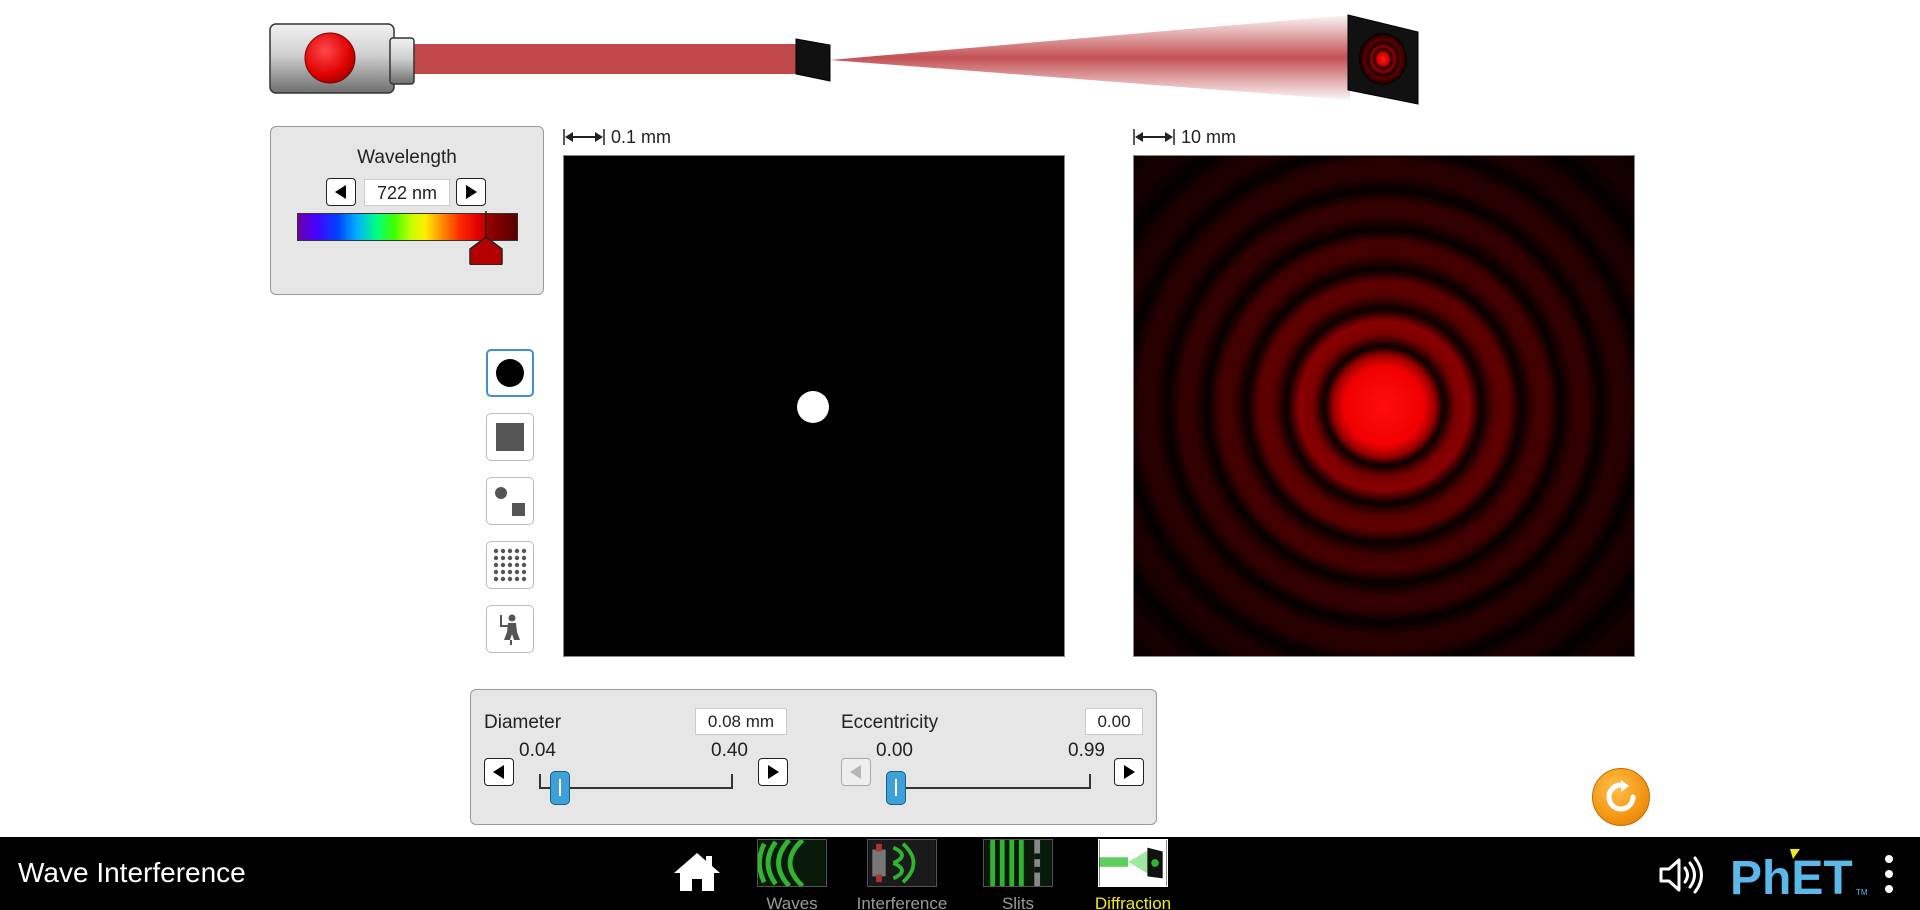 The width and height of the screenshot is (1920, 910). I want to click on airy-pattern, so click(1384, 406).